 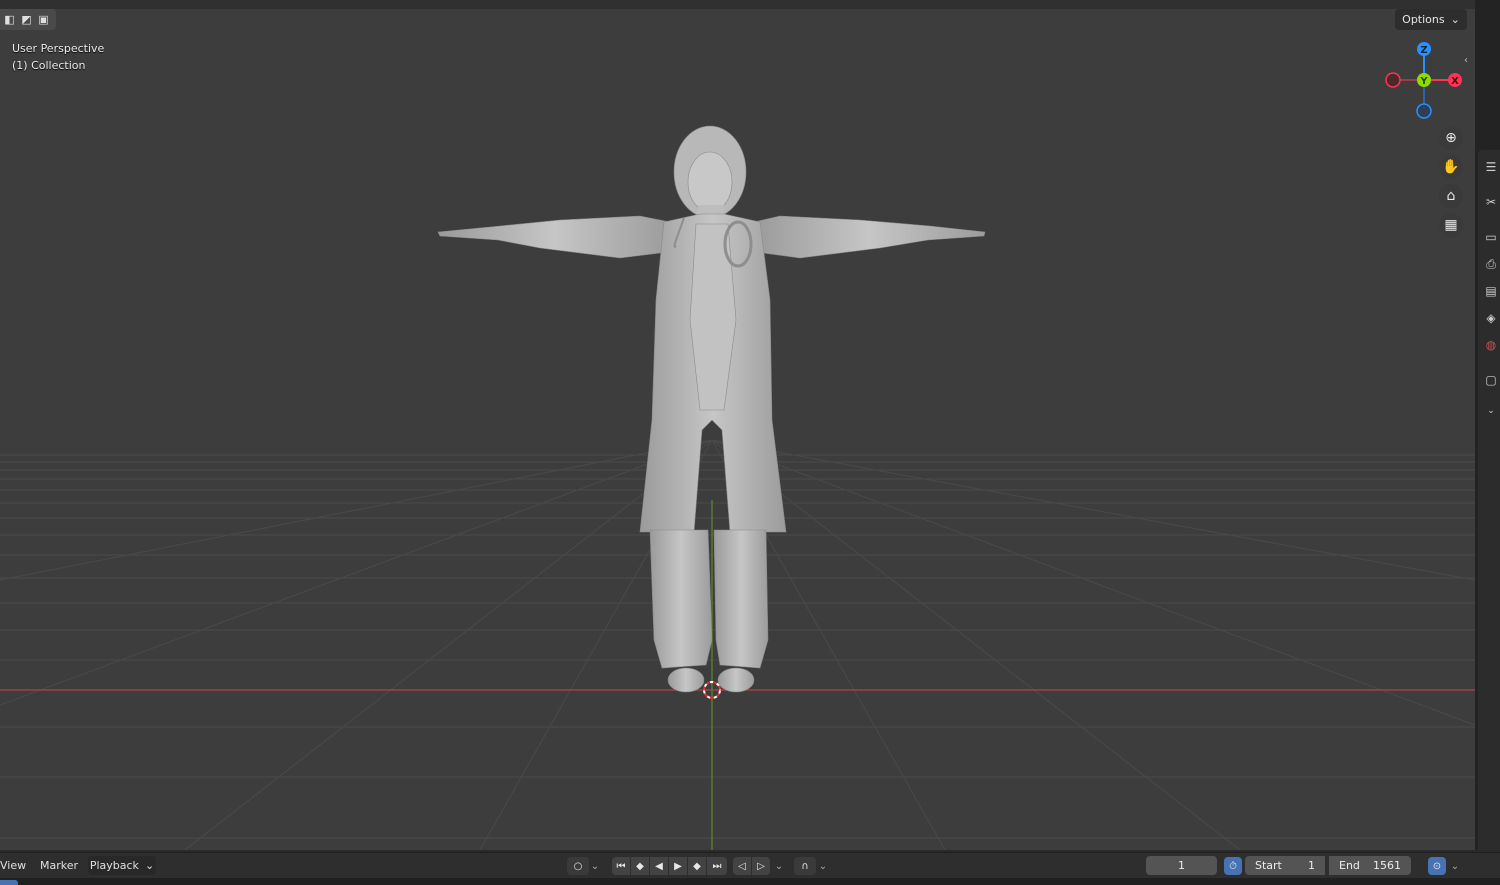 I want to click on select-extend-icon: ◩, so click(x=26, y=19).